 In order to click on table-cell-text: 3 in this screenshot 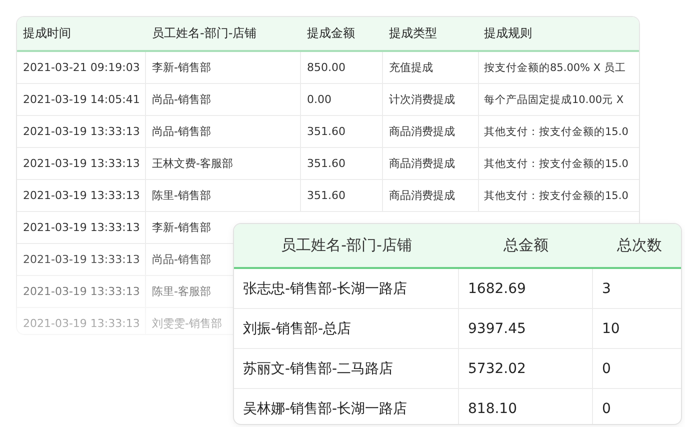, I will do `click(606, 289)`.